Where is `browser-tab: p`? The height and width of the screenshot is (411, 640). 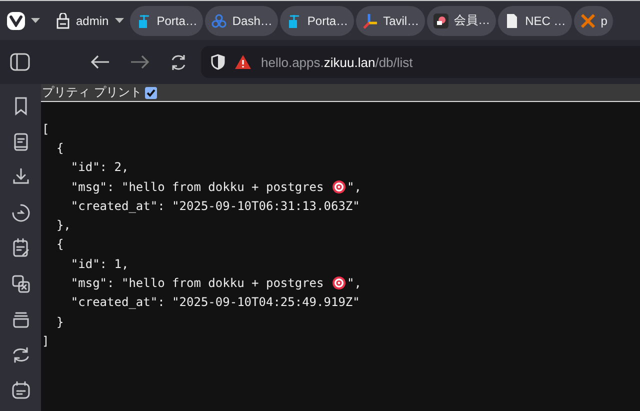 browser-tab: p is located at coordinates (594, 21).